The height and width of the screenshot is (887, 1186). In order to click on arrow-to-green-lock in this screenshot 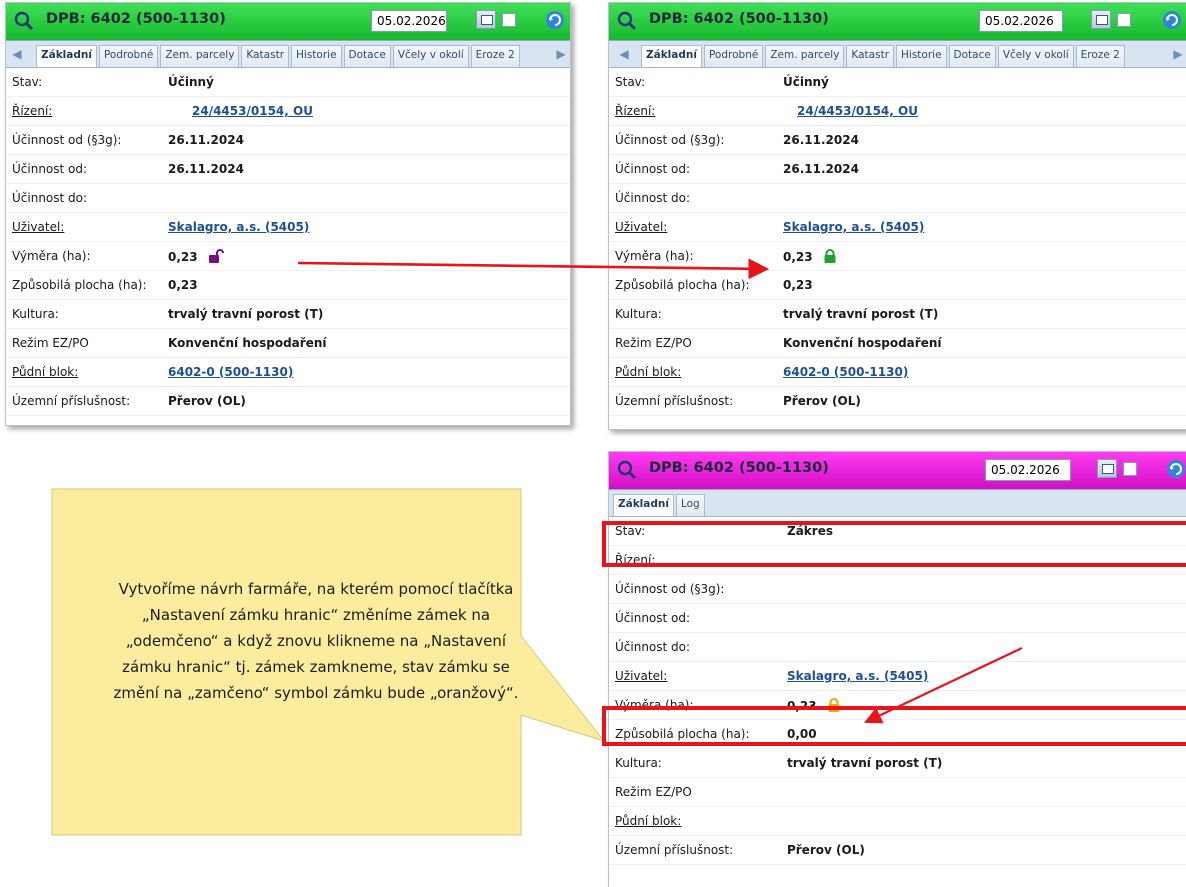, I will do `click(533, 269)`.